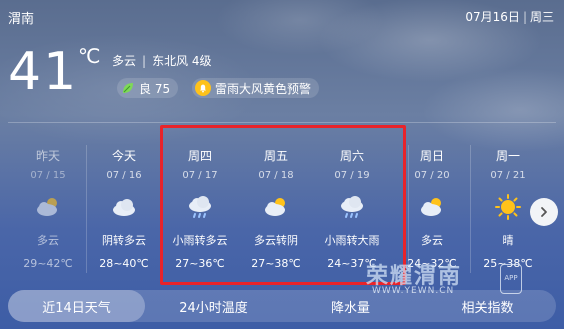 This screenshot has width=564, height=329. I want to click on aqi-label: 良 75, so click(155, 88).